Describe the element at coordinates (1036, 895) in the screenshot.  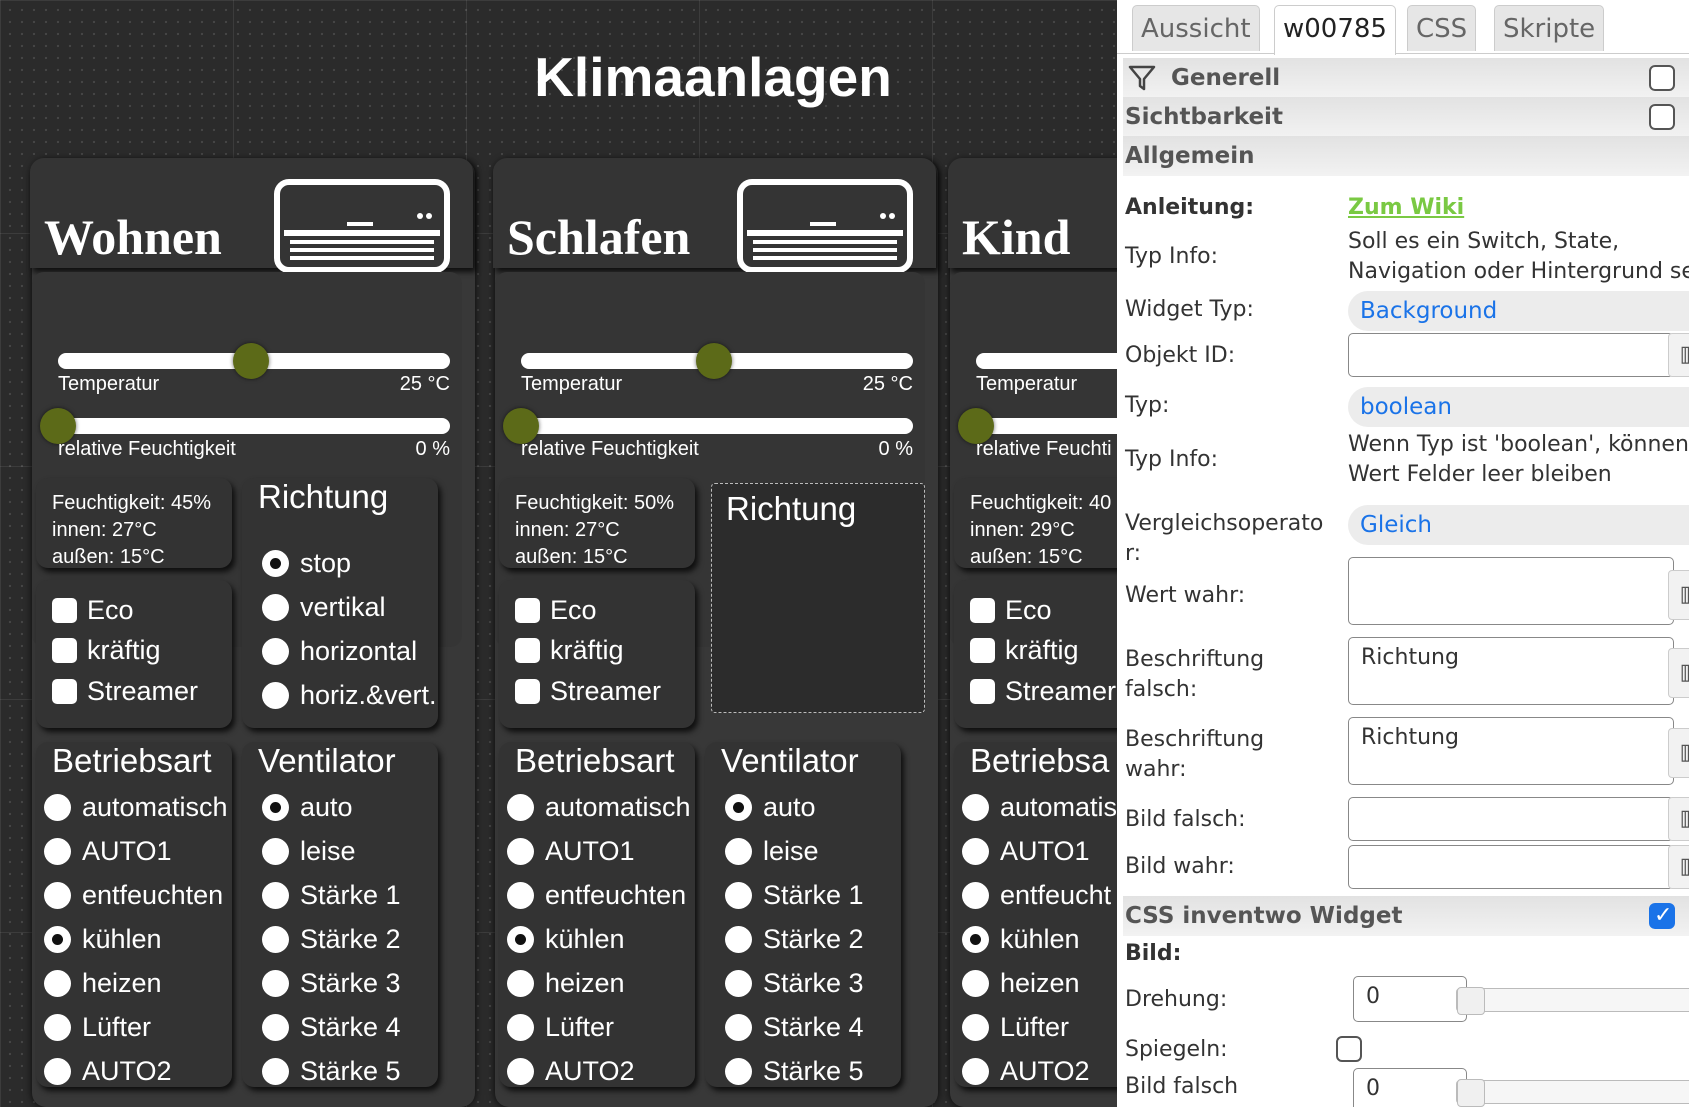
I see `mode-option: entfeucht` at that location.